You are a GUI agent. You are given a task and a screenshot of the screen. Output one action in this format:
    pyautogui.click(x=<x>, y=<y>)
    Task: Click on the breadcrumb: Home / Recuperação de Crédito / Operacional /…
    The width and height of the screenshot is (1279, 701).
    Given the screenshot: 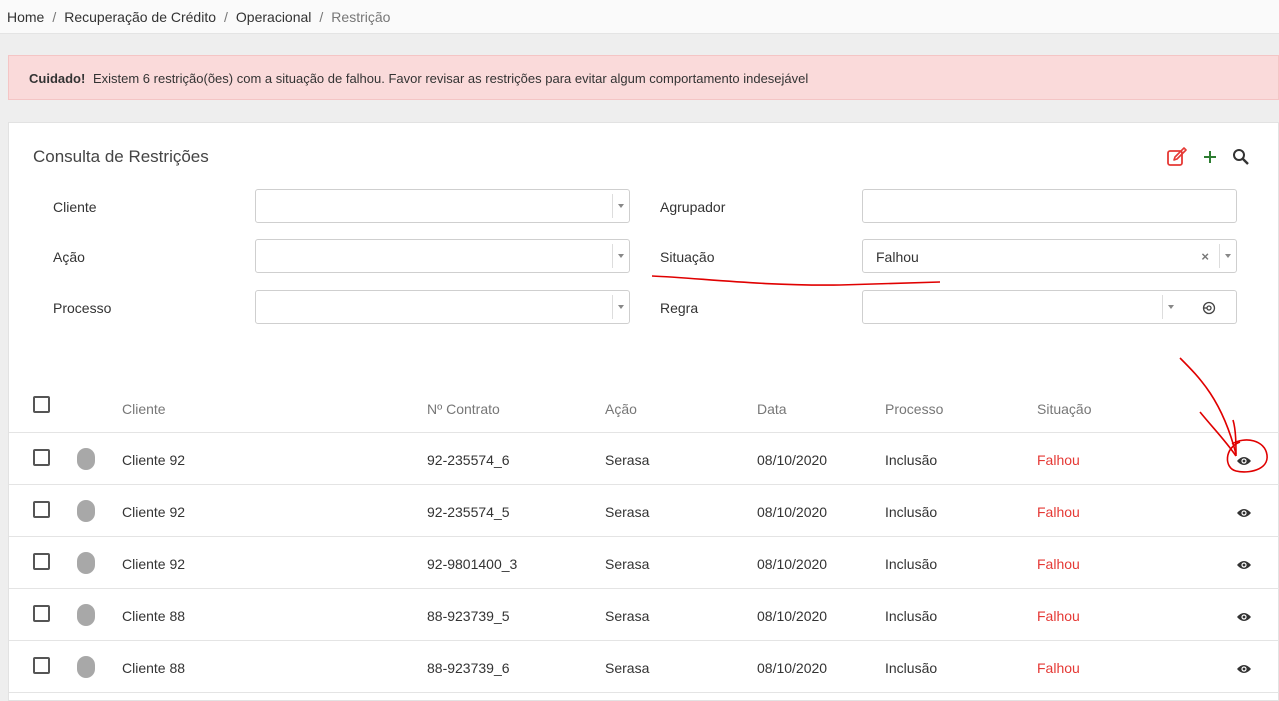 What is the action you would take?
    pyautogui.click(x=639, y=17)
    